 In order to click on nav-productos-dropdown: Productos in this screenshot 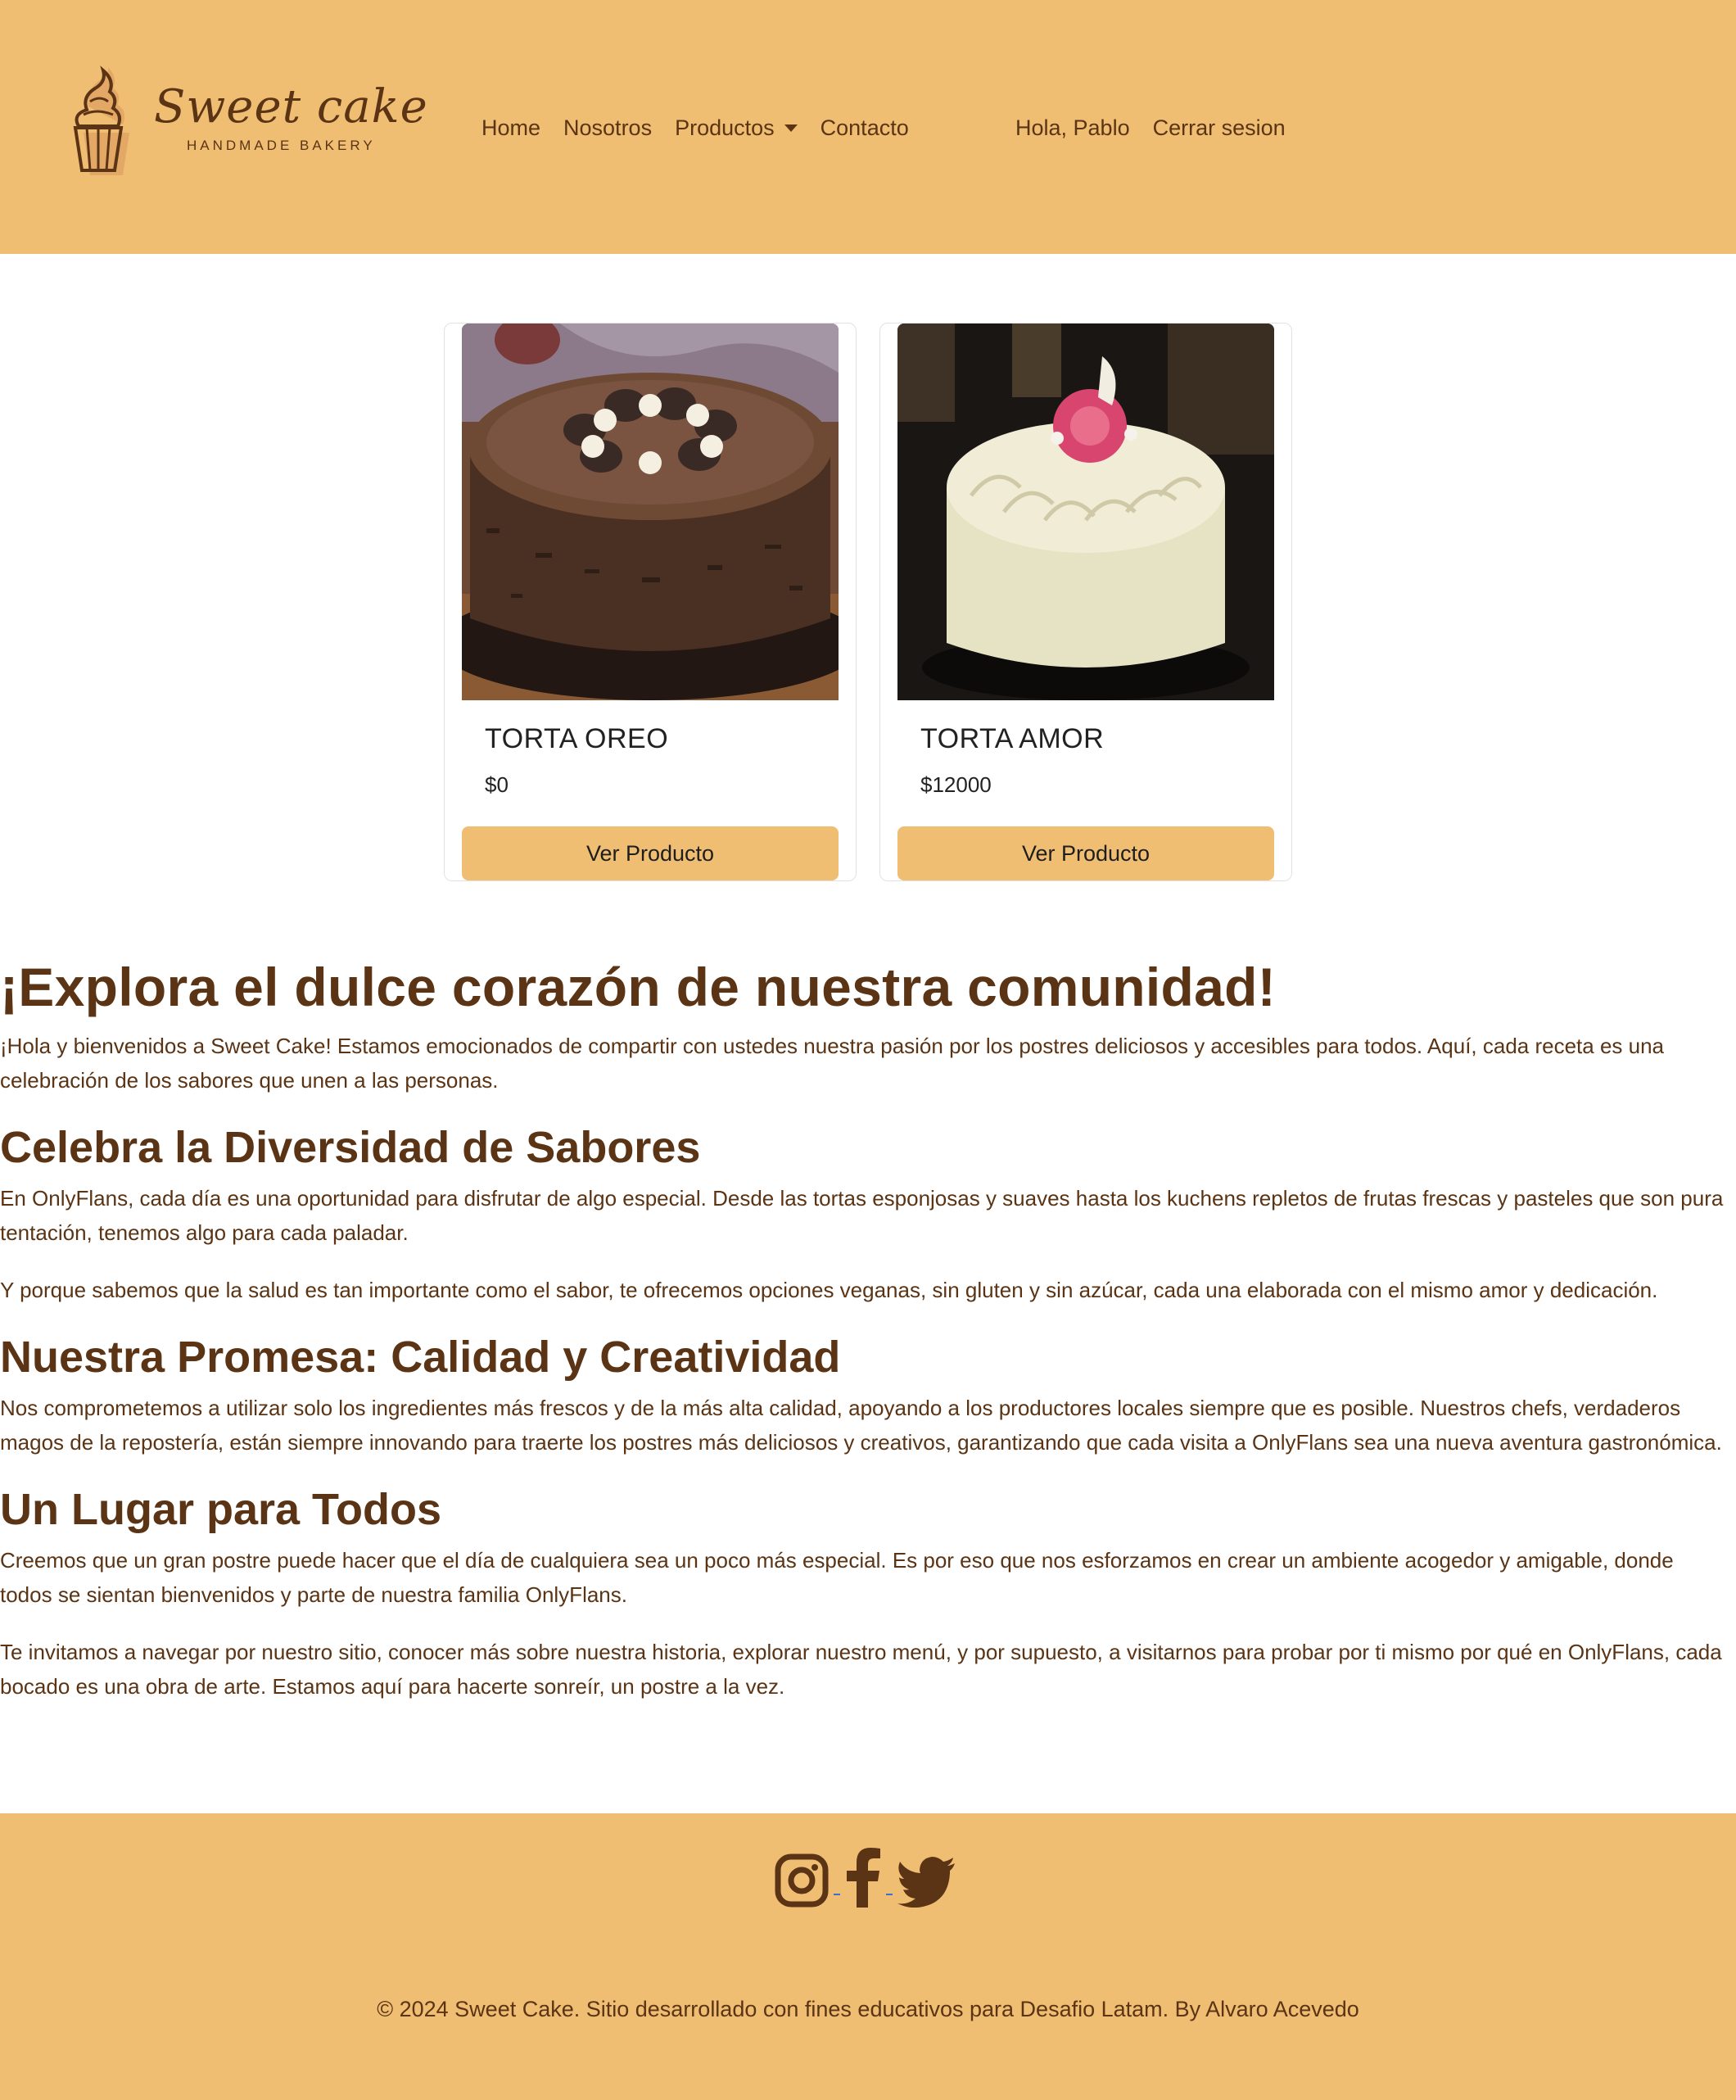, I will do `click(736, 128)`.